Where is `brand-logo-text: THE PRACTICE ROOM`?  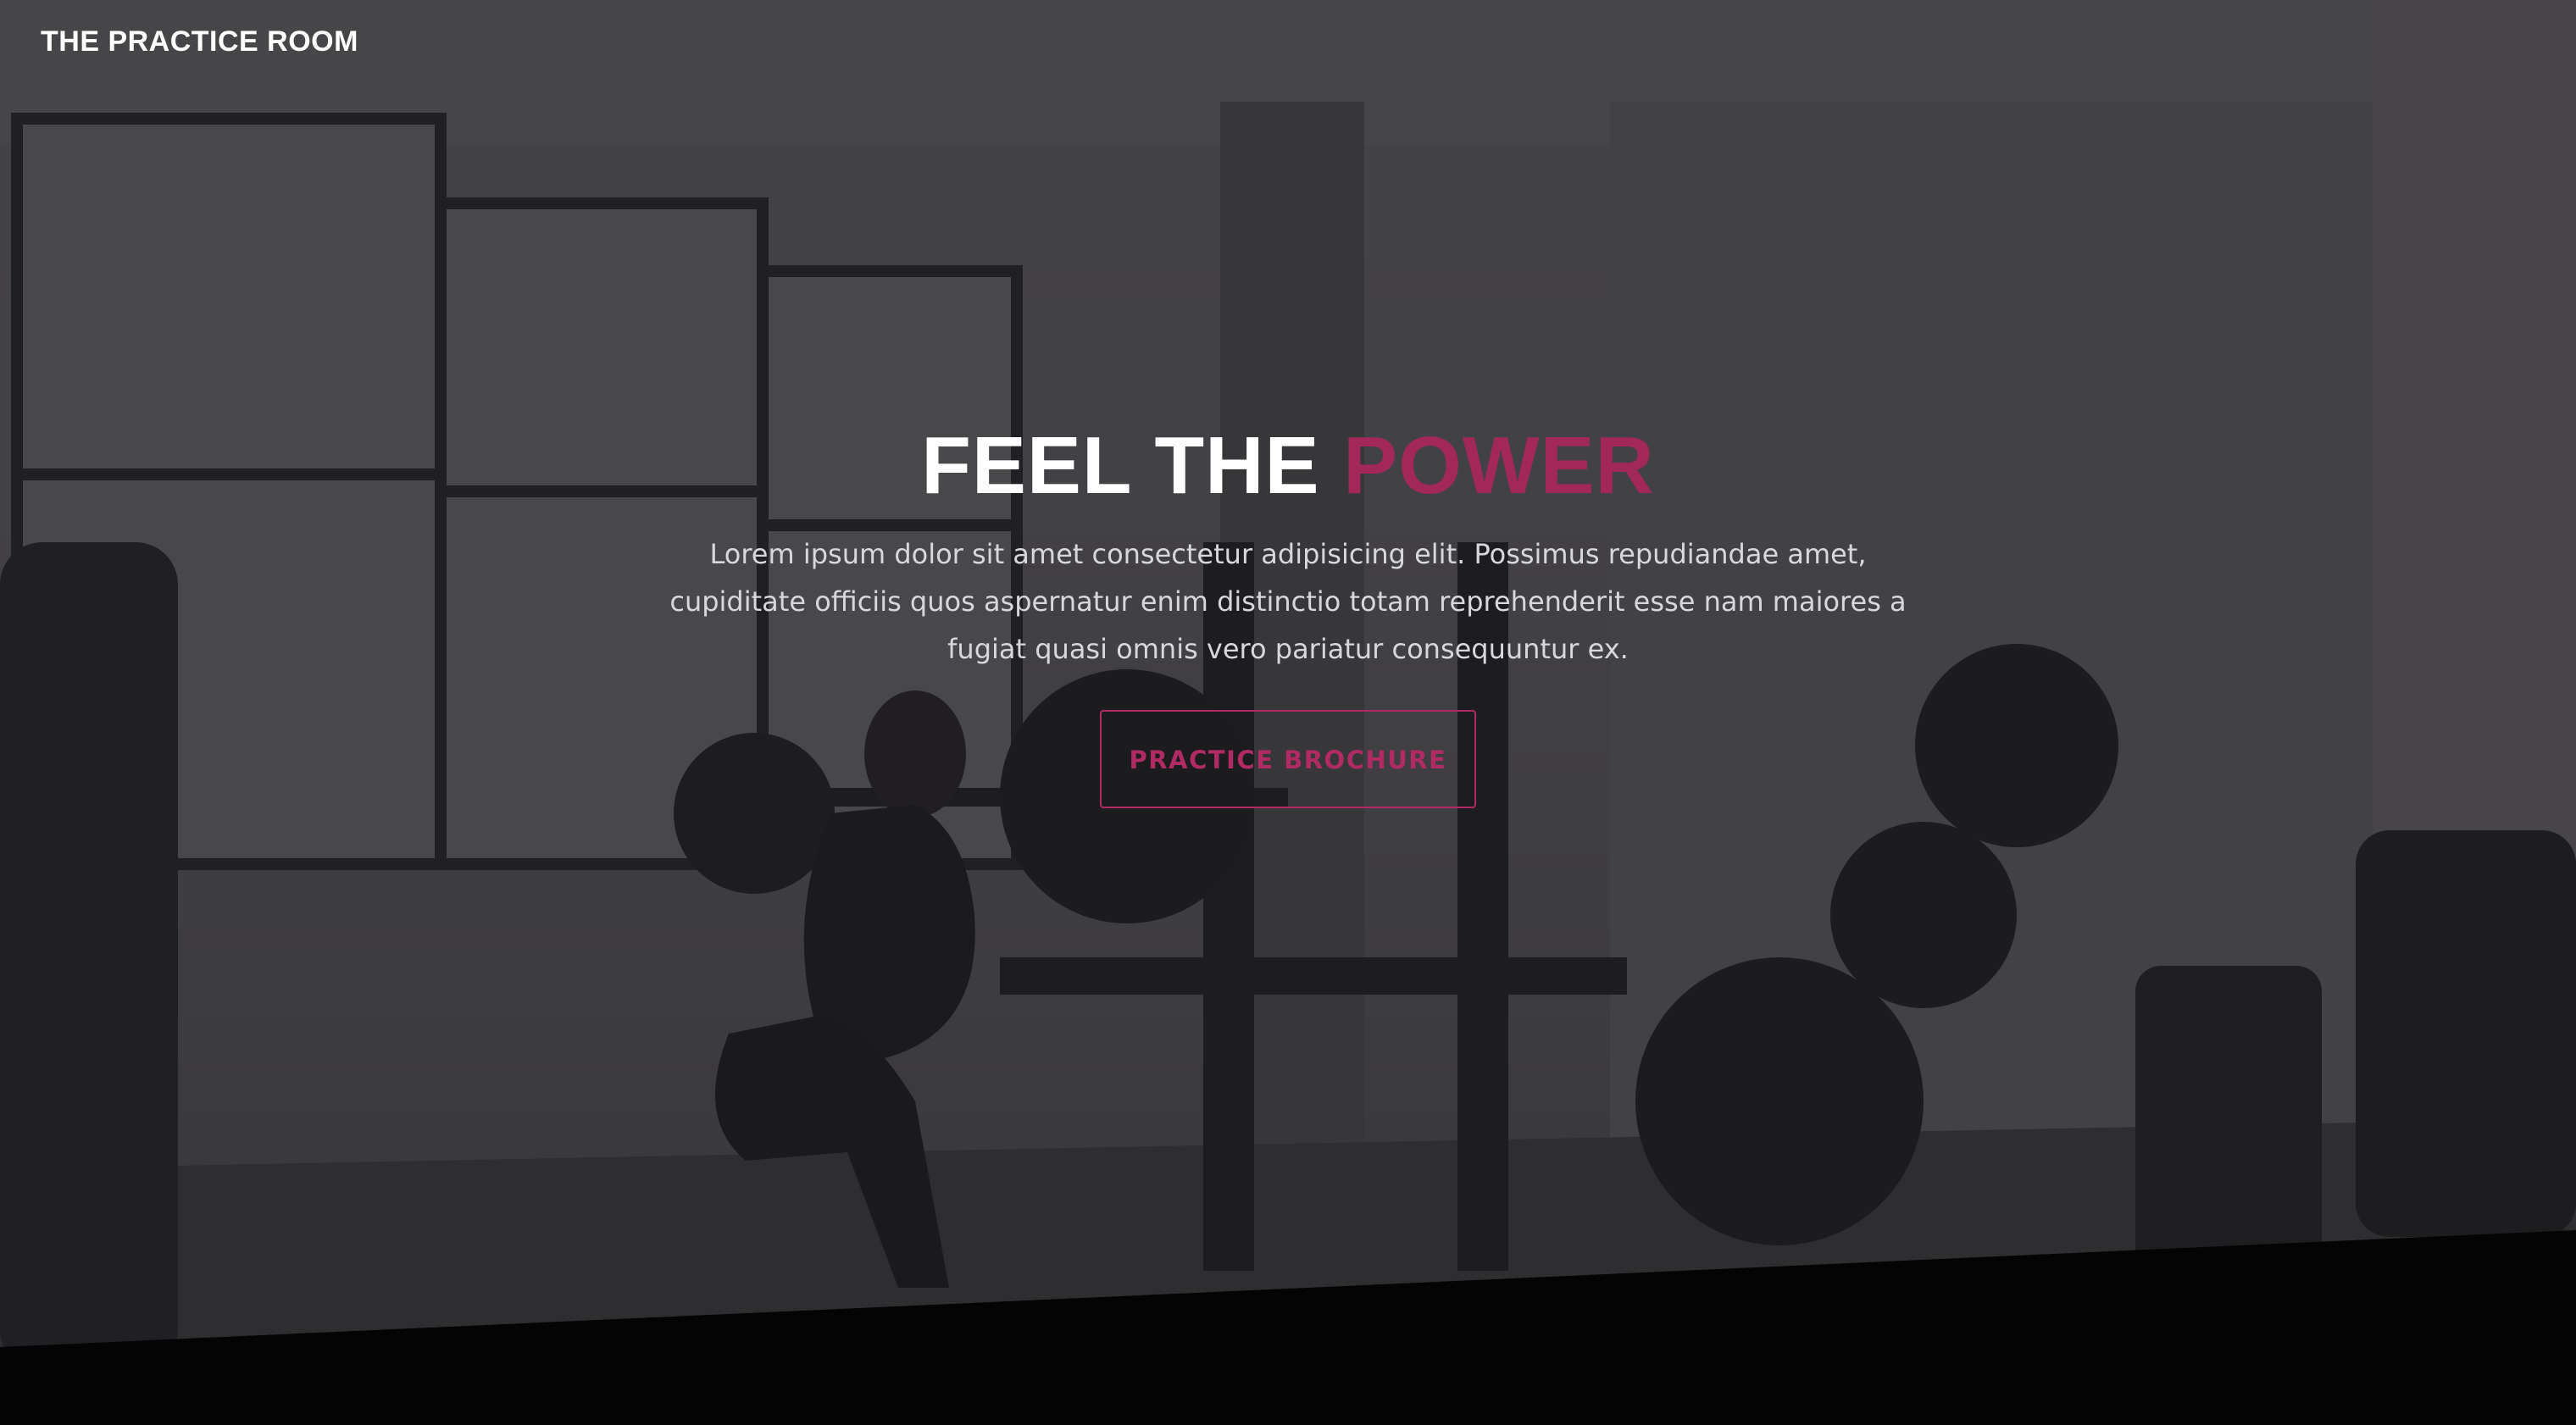
brand-logo-text: THE PRACTICE ROOM is located at coordinates (199, 41).